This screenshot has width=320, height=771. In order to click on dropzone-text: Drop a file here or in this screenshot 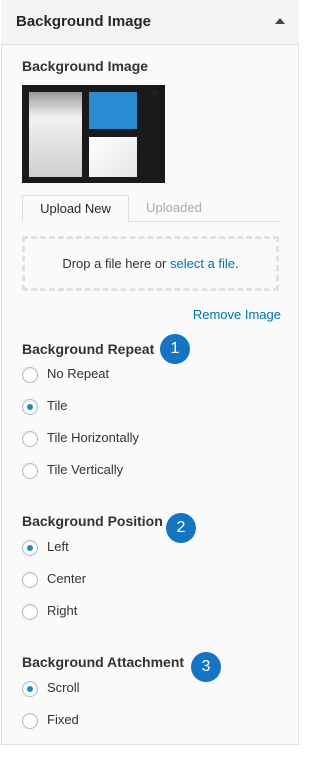, I will do `click(116, 263)`.